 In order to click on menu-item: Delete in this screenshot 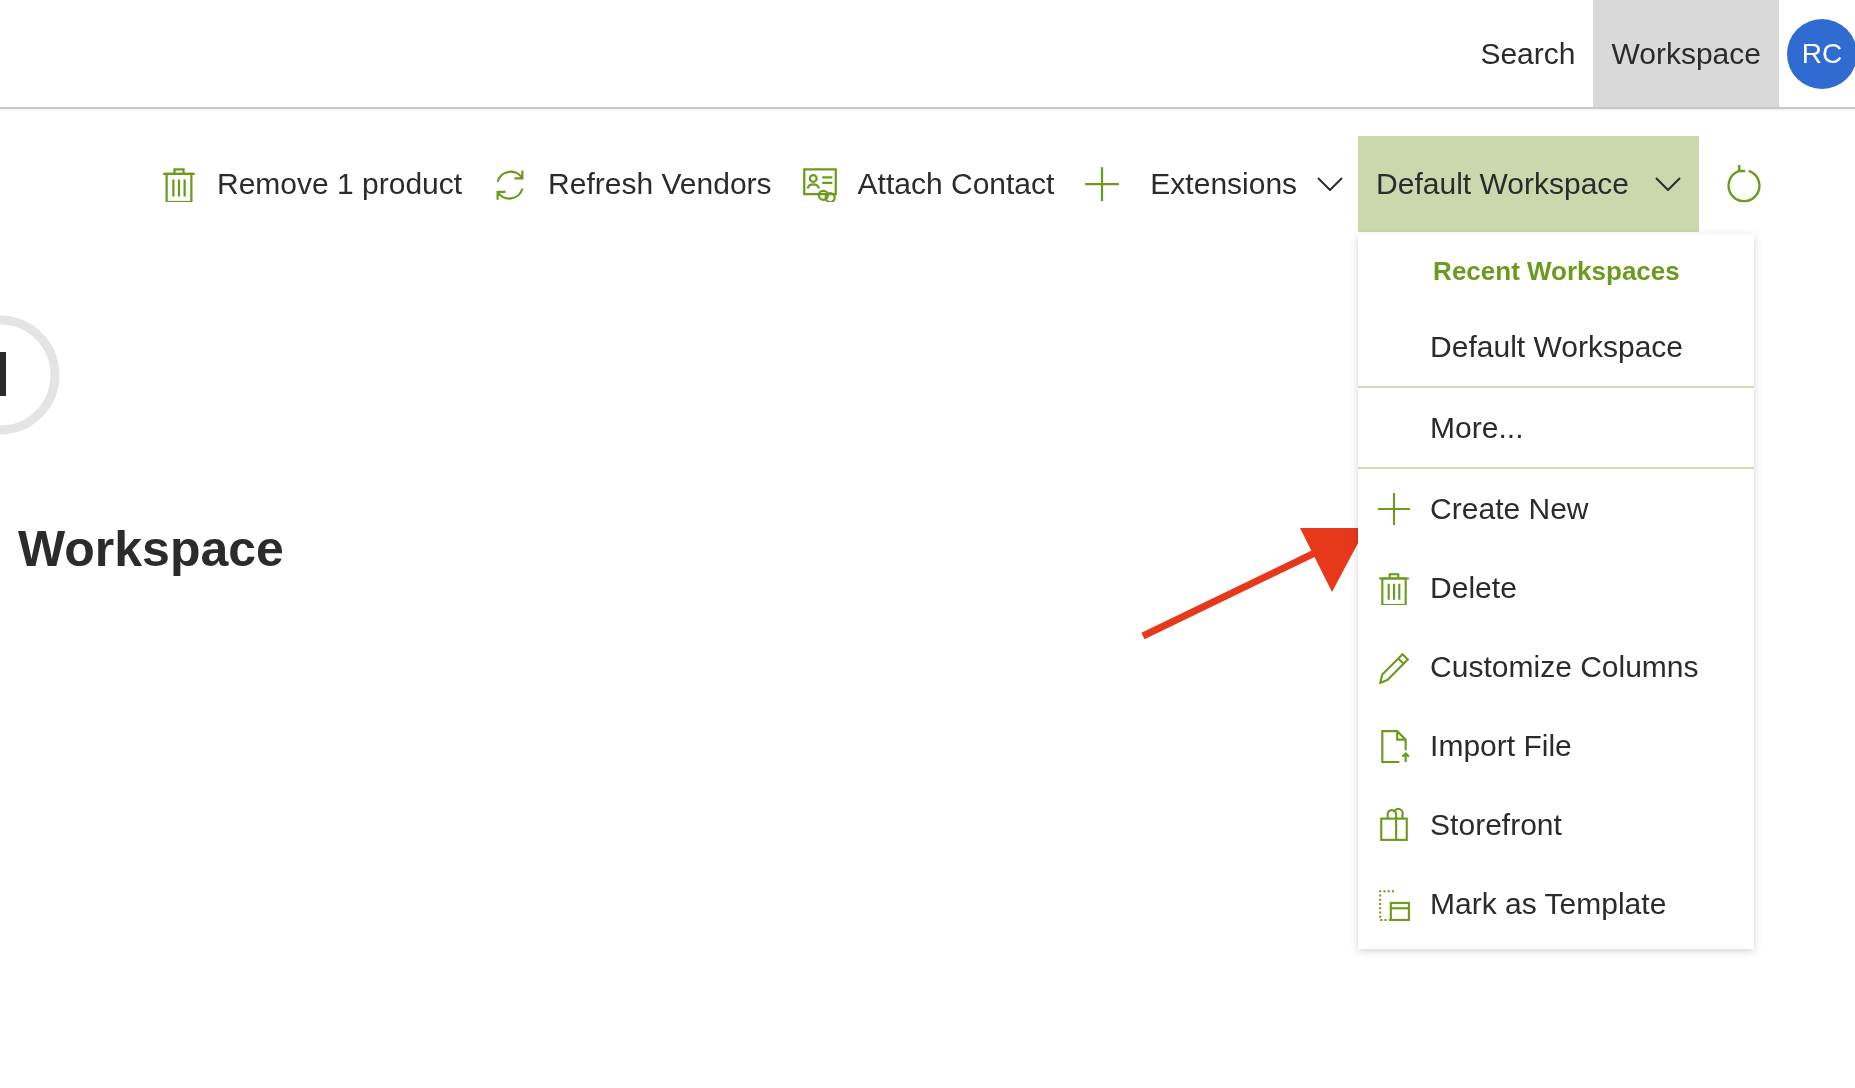, I will do `click(1556, 587)`.